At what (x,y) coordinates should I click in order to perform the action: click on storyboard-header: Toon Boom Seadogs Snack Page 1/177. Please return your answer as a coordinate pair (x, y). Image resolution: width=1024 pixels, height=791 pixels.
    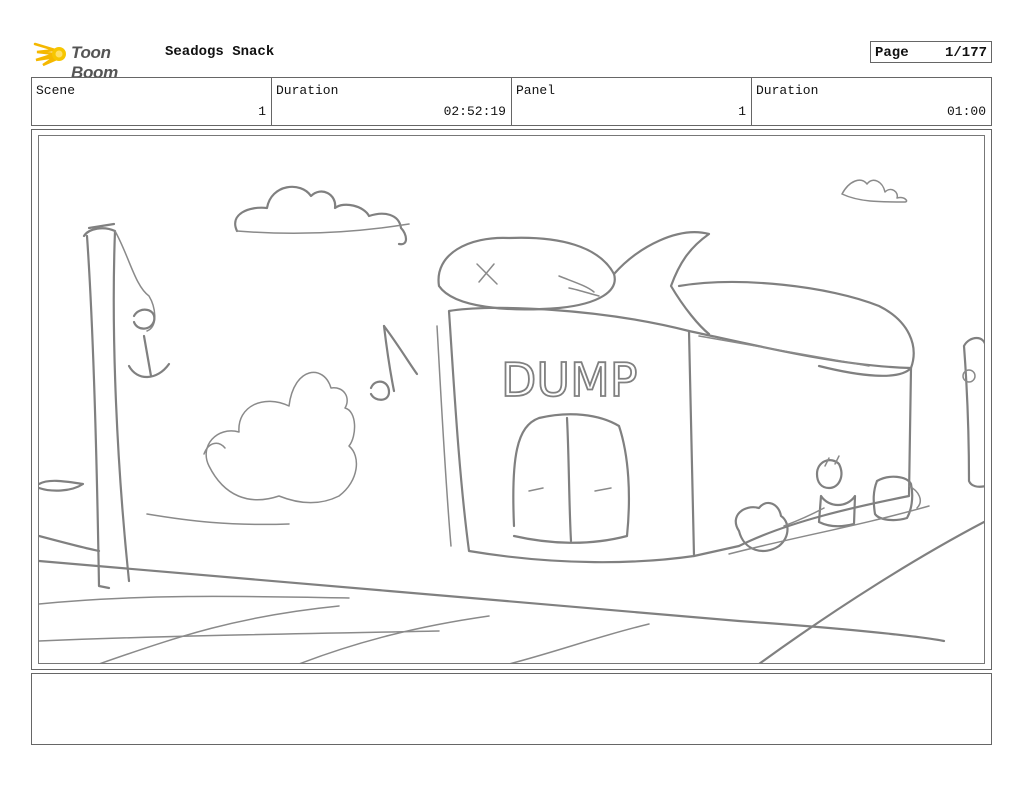
    Looking at the image, I should click on (511, 59).